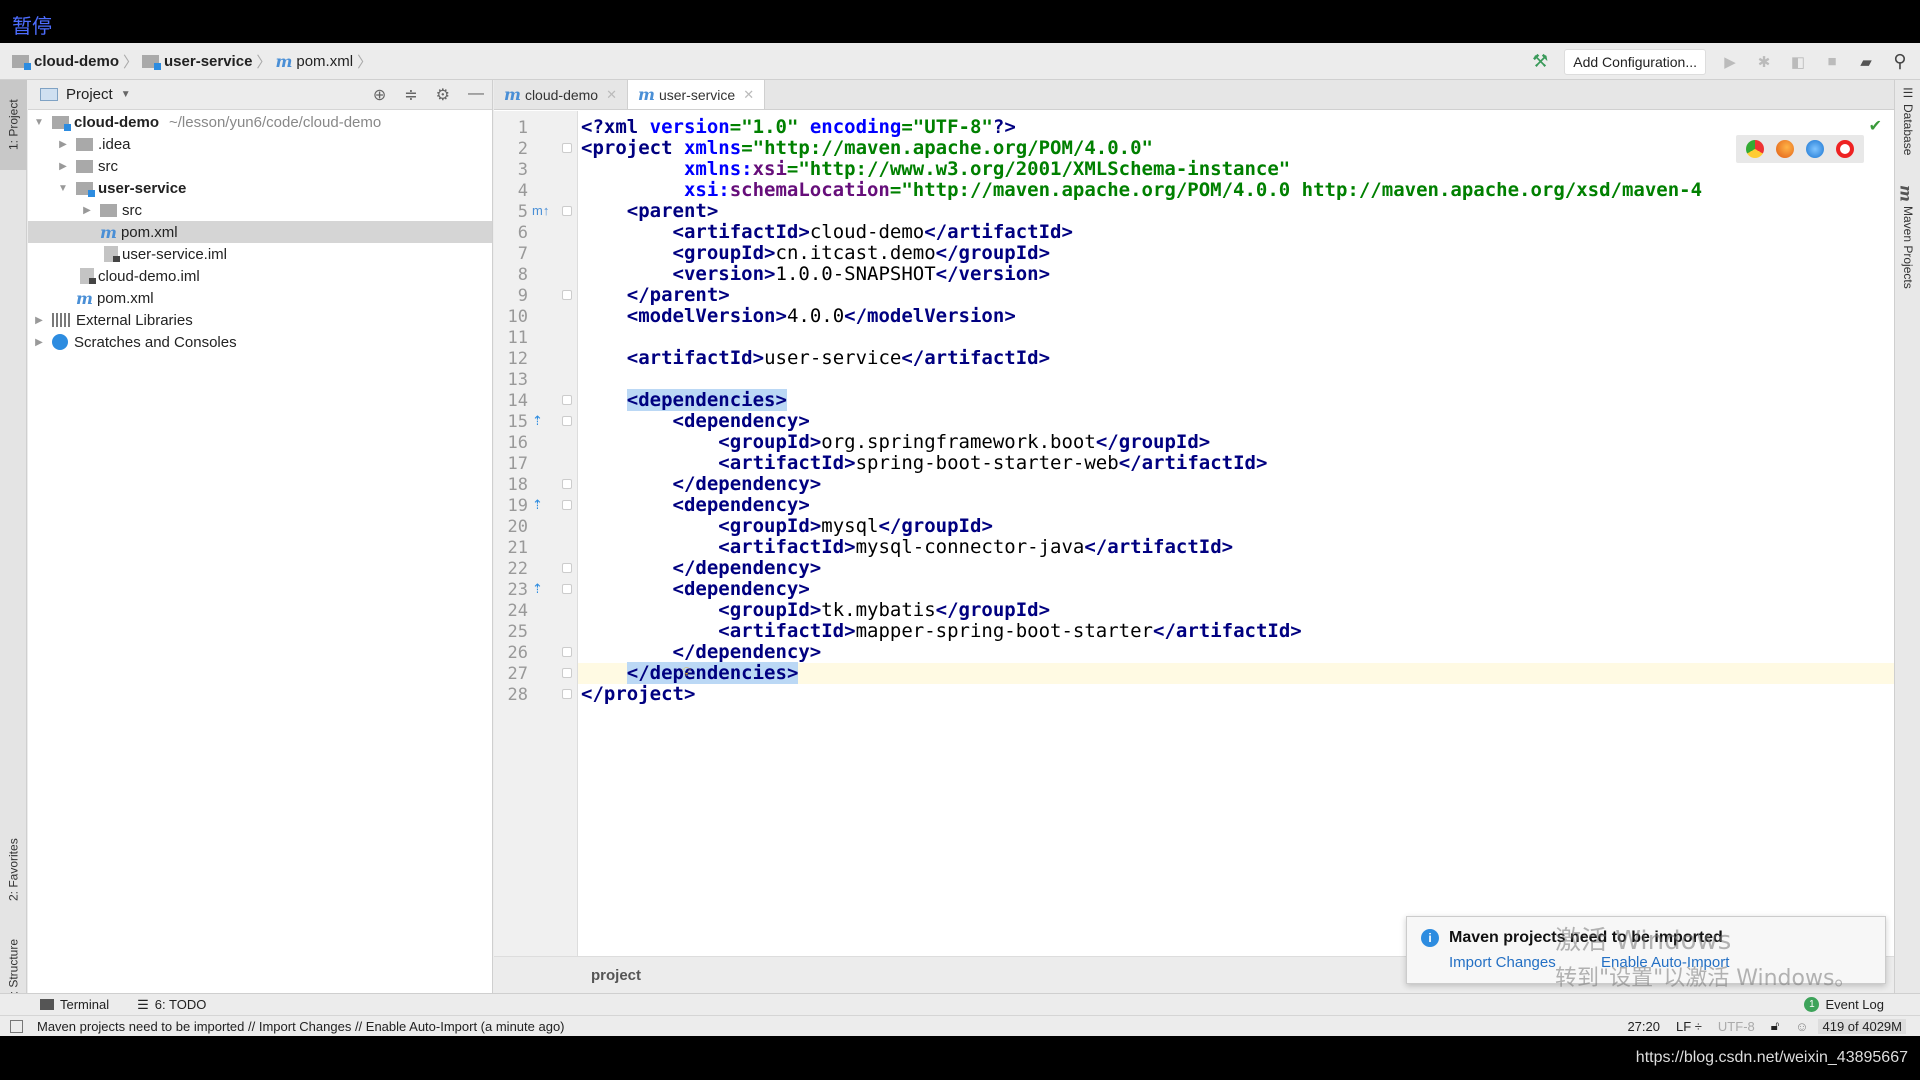  Describe the element at coordinates (260, 254) in the screenshot. I see `tree-node-user-service-iml: user-service.iml` at that location.